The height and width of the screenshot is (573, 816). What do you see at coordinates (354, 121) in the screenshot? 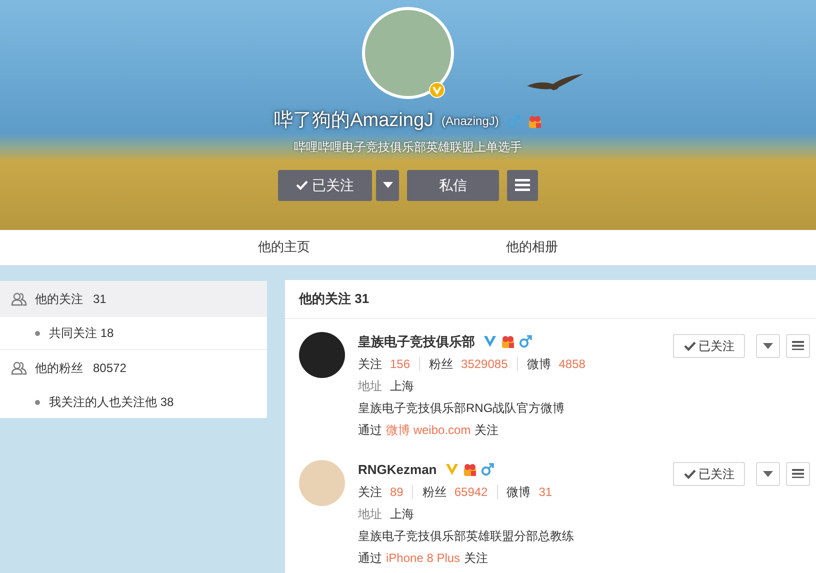
I see `profile-name: 哔了狗的AmazingJ` at bounding box center [354, 121].